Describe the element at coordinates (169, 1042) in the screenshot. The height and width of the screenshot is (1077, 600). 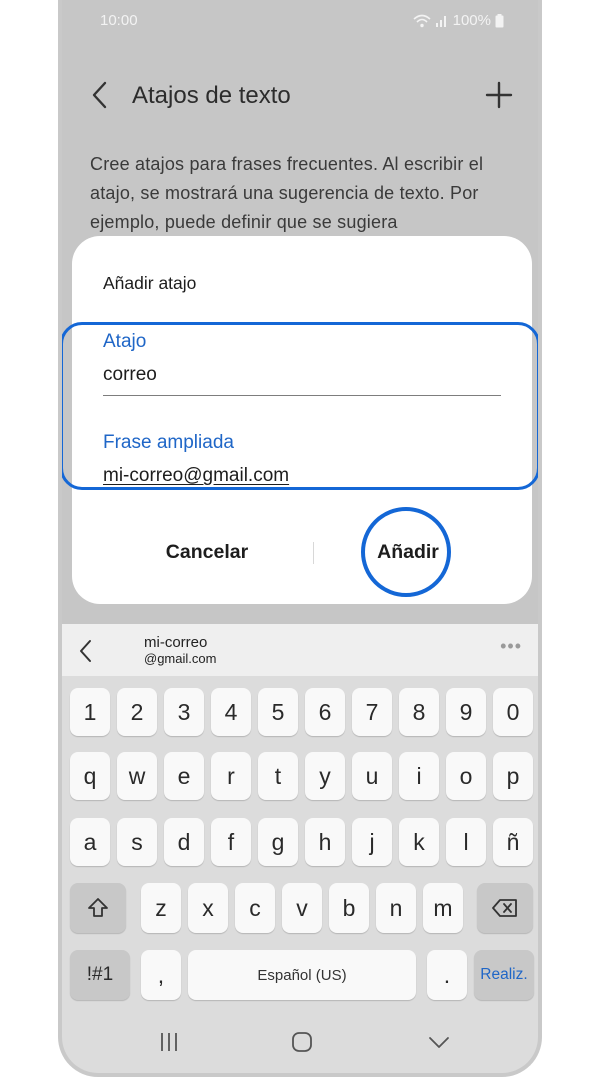
I see `recent-apps-icon` at that location.